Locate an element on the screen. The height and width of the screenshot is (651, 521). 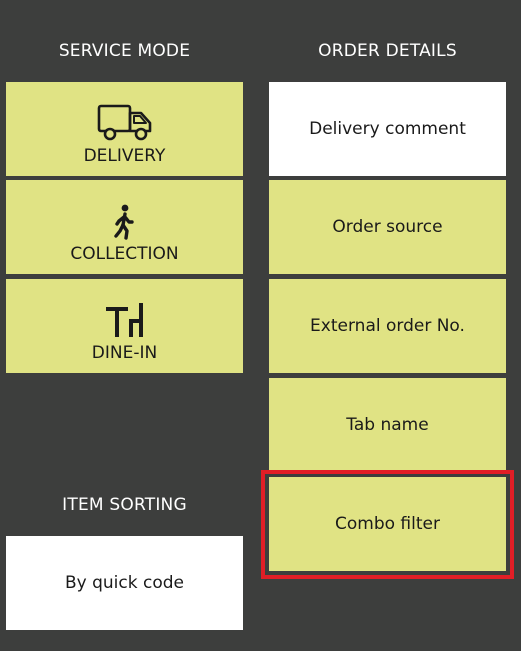
order-details-title: ORDER DETAILS is located at coordinates (387, 51).